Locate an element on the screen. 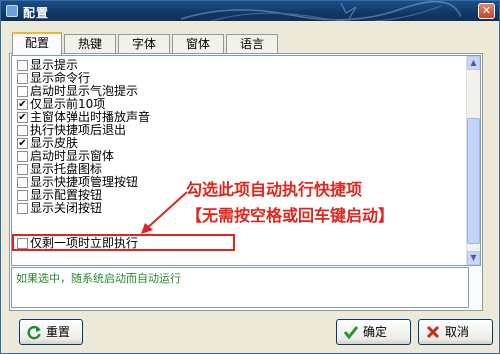  ok-button-label: 确定 is located at coordinates (375, 332).